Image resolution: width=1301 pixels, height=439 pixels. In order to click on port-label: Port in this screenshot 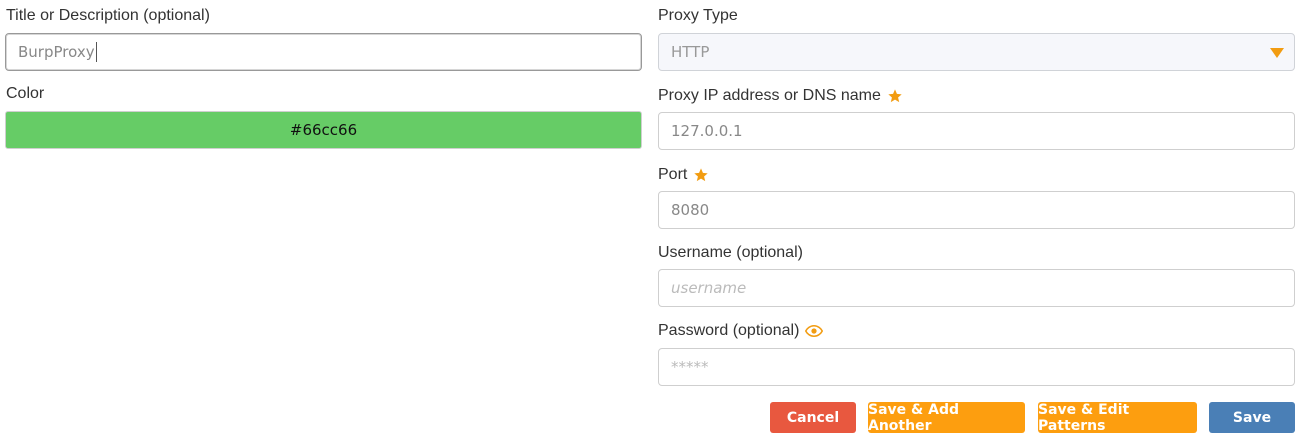, I will do `click(683, 175)`.